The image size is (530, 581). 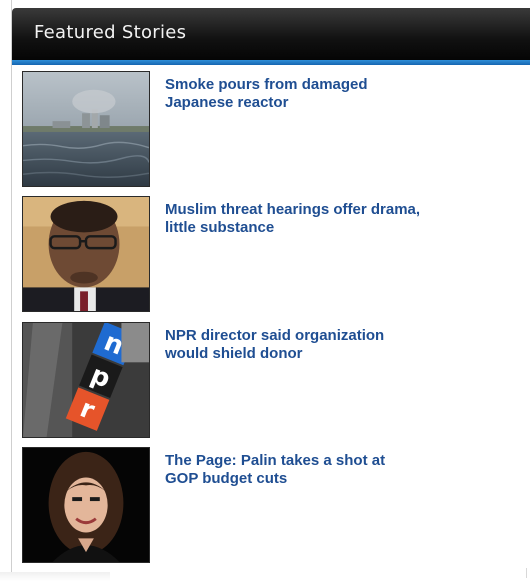 What do you see at coordinates (220, 227) in the screenshot?
I see `headline-line: little substance` at bounding box center [220, 227].